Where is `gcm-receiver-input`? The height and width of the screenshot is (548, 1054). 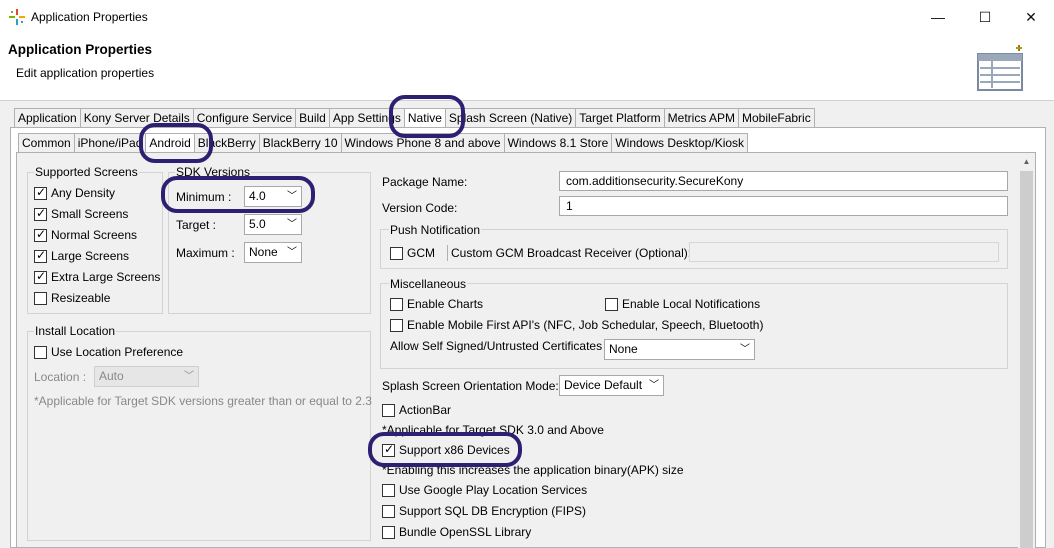 gcm-receiver-input is located at coordinates (844, 252).